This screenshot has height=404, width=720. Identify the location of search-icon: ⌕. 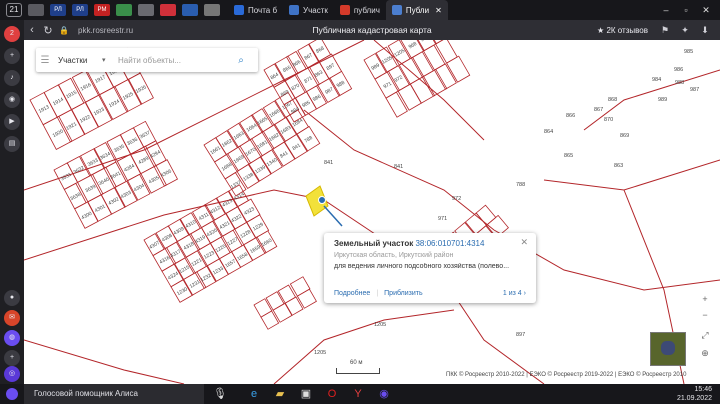
(241, 60).